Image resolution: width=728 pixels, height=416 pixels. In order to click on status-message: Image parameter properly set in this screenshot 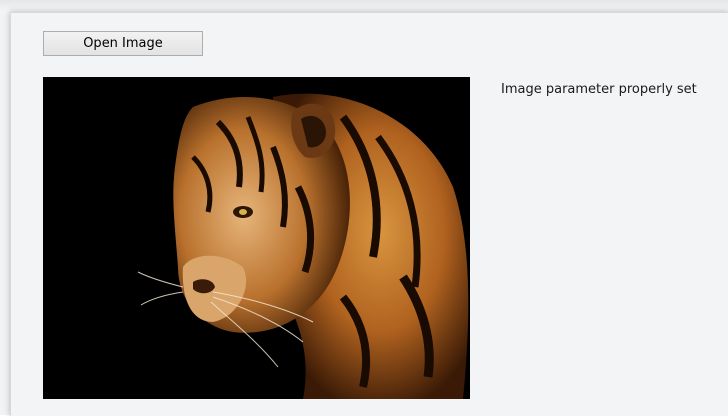, I will do `click(599, 89)`.